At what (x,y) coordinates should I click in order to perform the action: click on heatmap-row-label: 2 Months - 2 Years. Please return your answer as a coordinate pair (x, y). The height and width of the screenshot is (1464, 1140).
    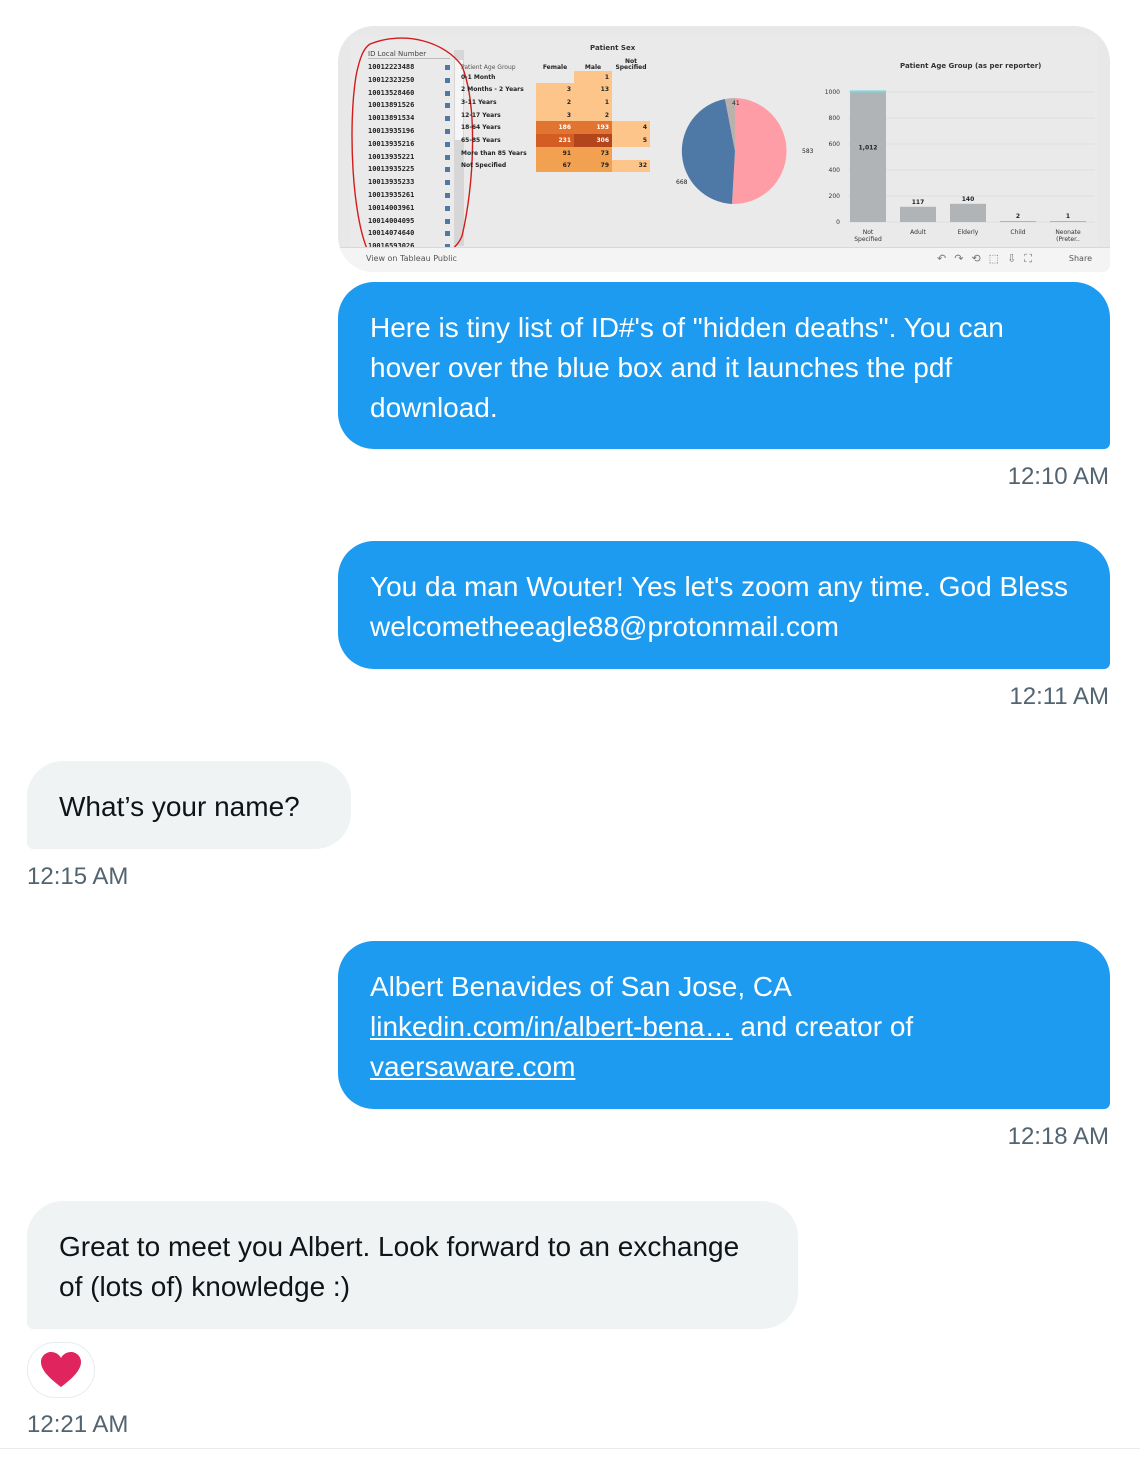
    Looking at the image, I should click on (492, 90).